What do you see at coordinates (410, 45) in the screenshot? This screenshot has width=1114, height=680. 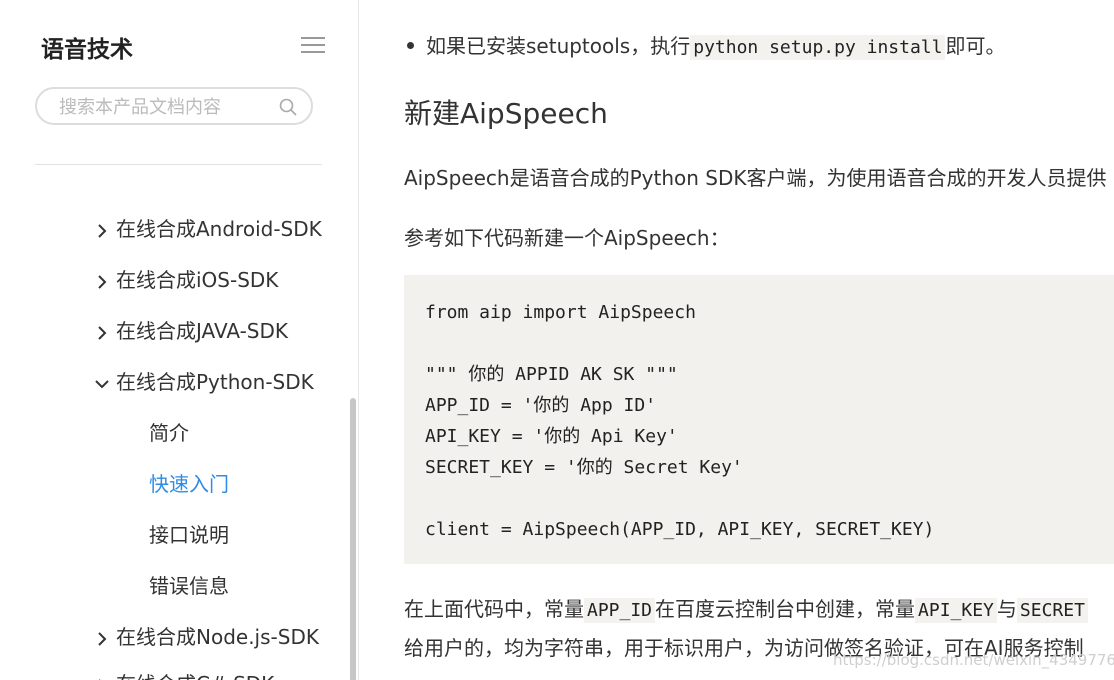 I see `bullet-dot` at bounding box center [410, 45].